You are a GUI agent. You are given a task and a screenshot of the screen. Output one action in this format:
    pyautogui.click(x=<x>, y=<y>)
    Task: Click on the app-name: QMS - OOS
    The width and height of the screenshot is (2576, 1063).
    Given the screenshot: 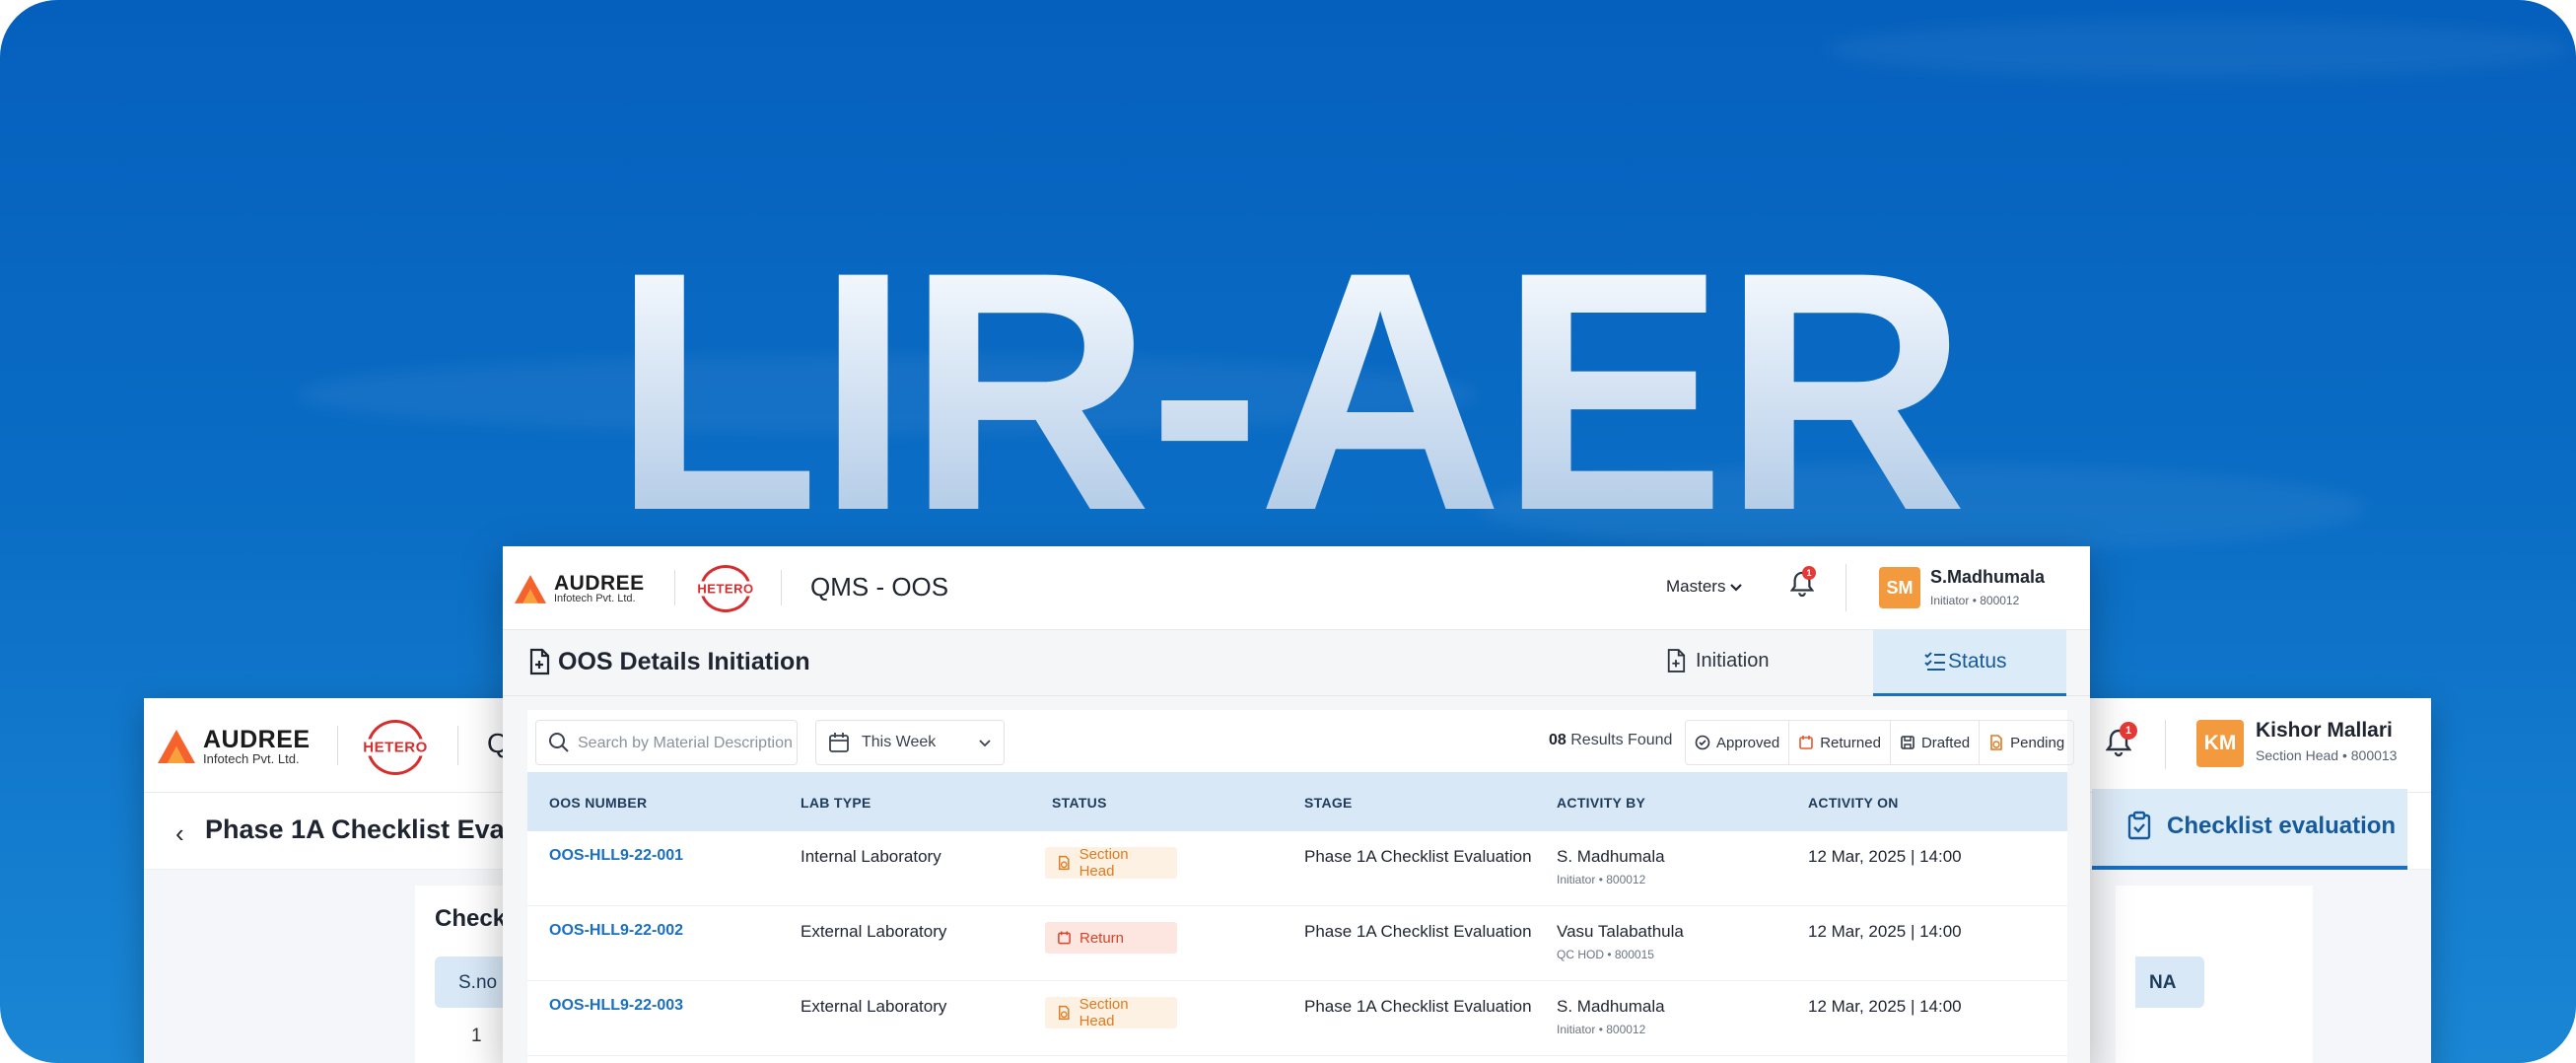 What is the action you would take?
    pyautogui.click(x=880, y=587)
    